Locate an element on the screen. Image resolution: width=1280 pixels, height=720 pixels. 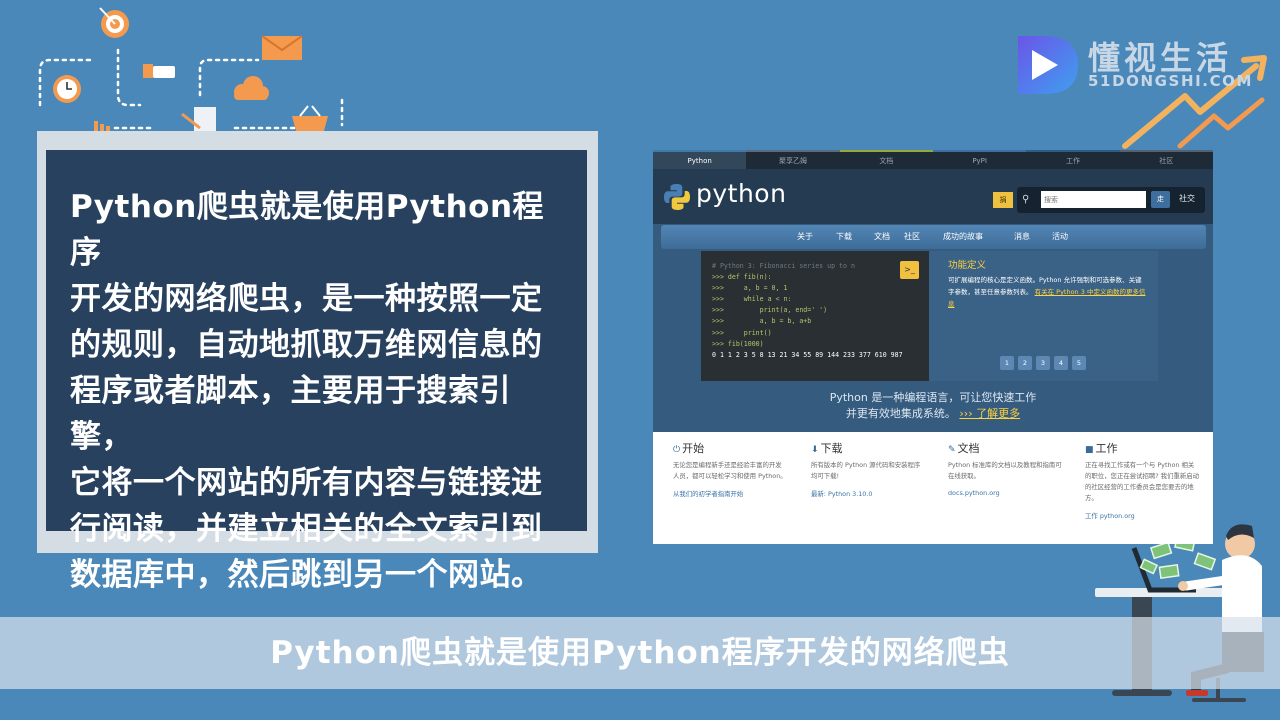
main-nav-item: 消息 is located at coordinates (1022, 237).